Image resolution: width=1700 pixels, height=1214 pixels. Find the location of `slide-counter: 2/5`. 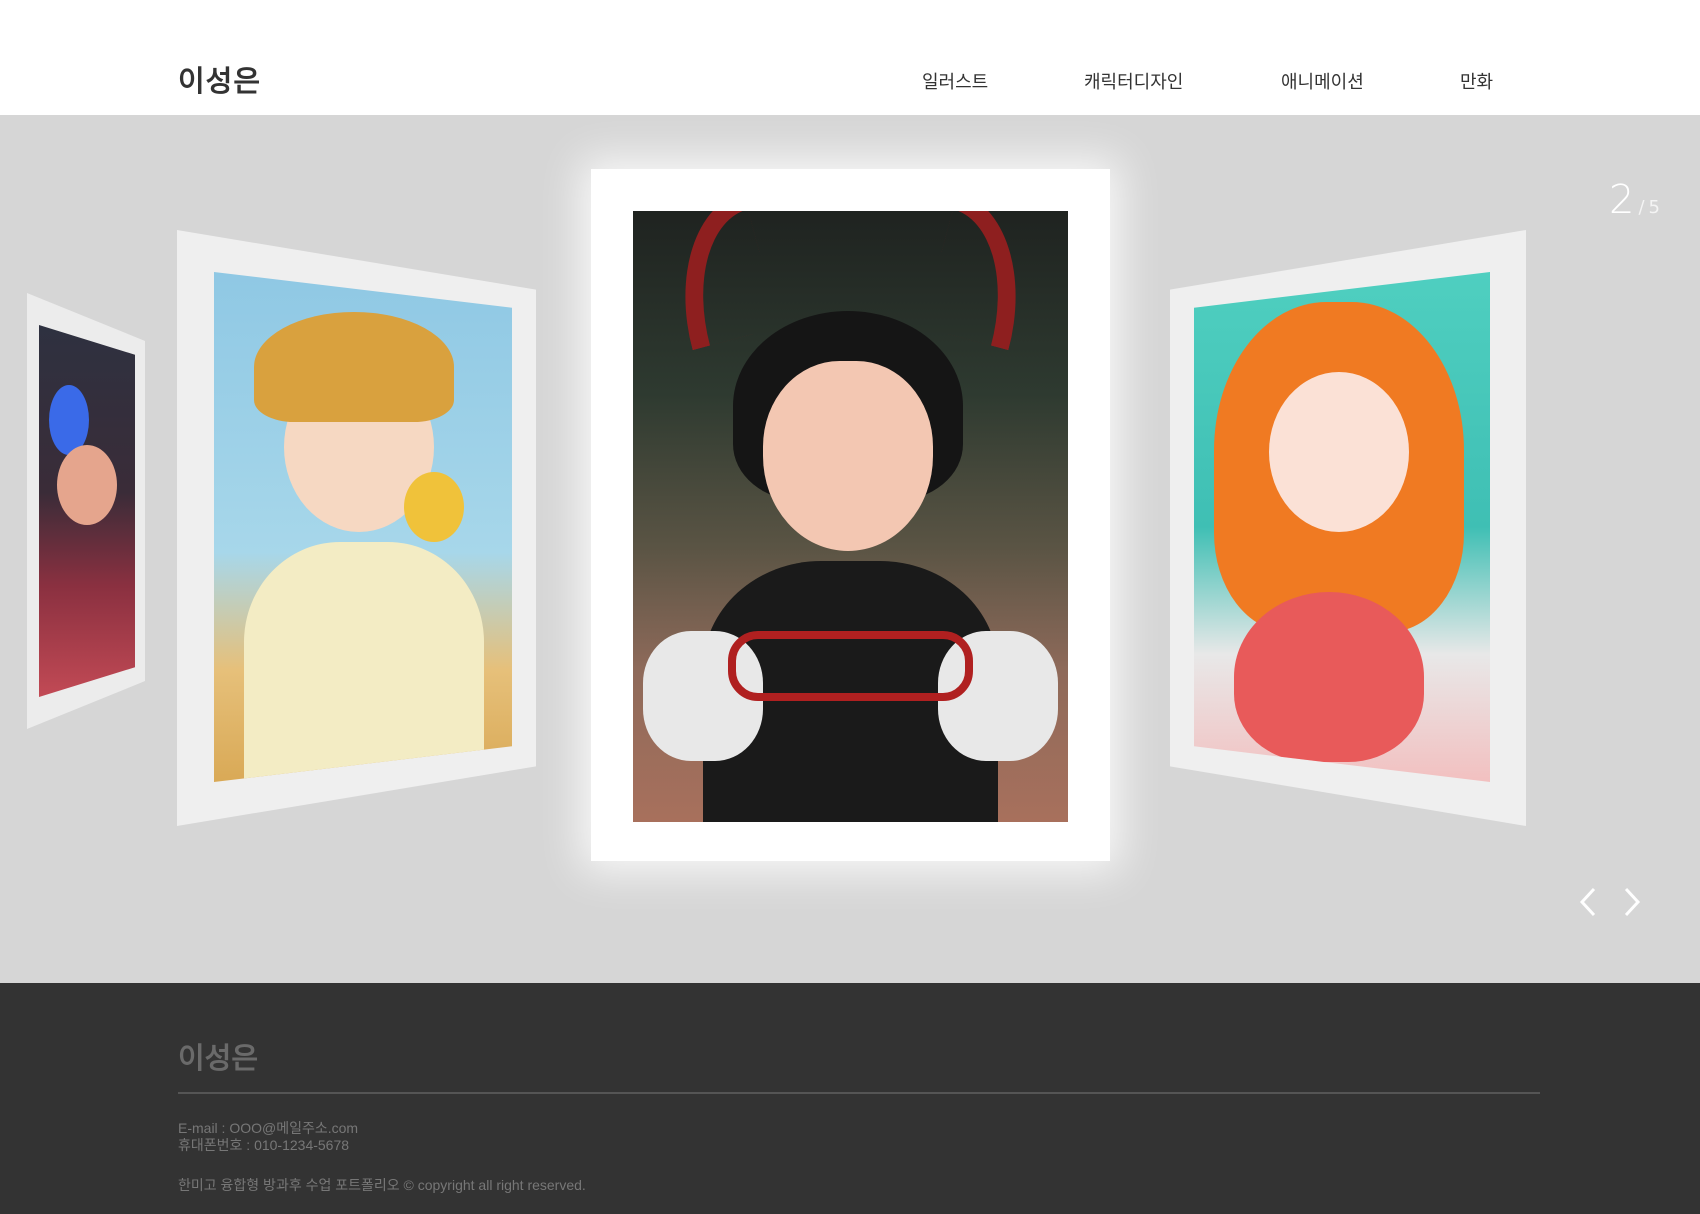

slide-counter: 2/5 is located at coordinates (1634, 200).